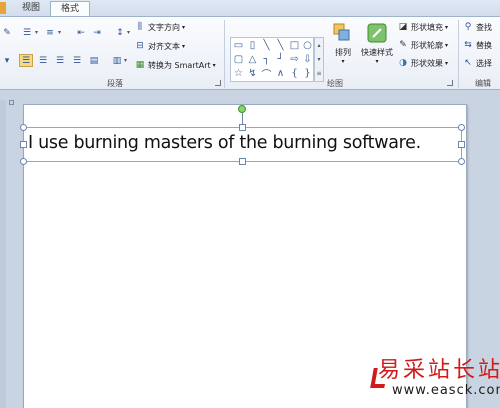  Describe the element at coordinates (164, 27) in the screenshot. I see `text-direction-label: 文字方向` at that location.